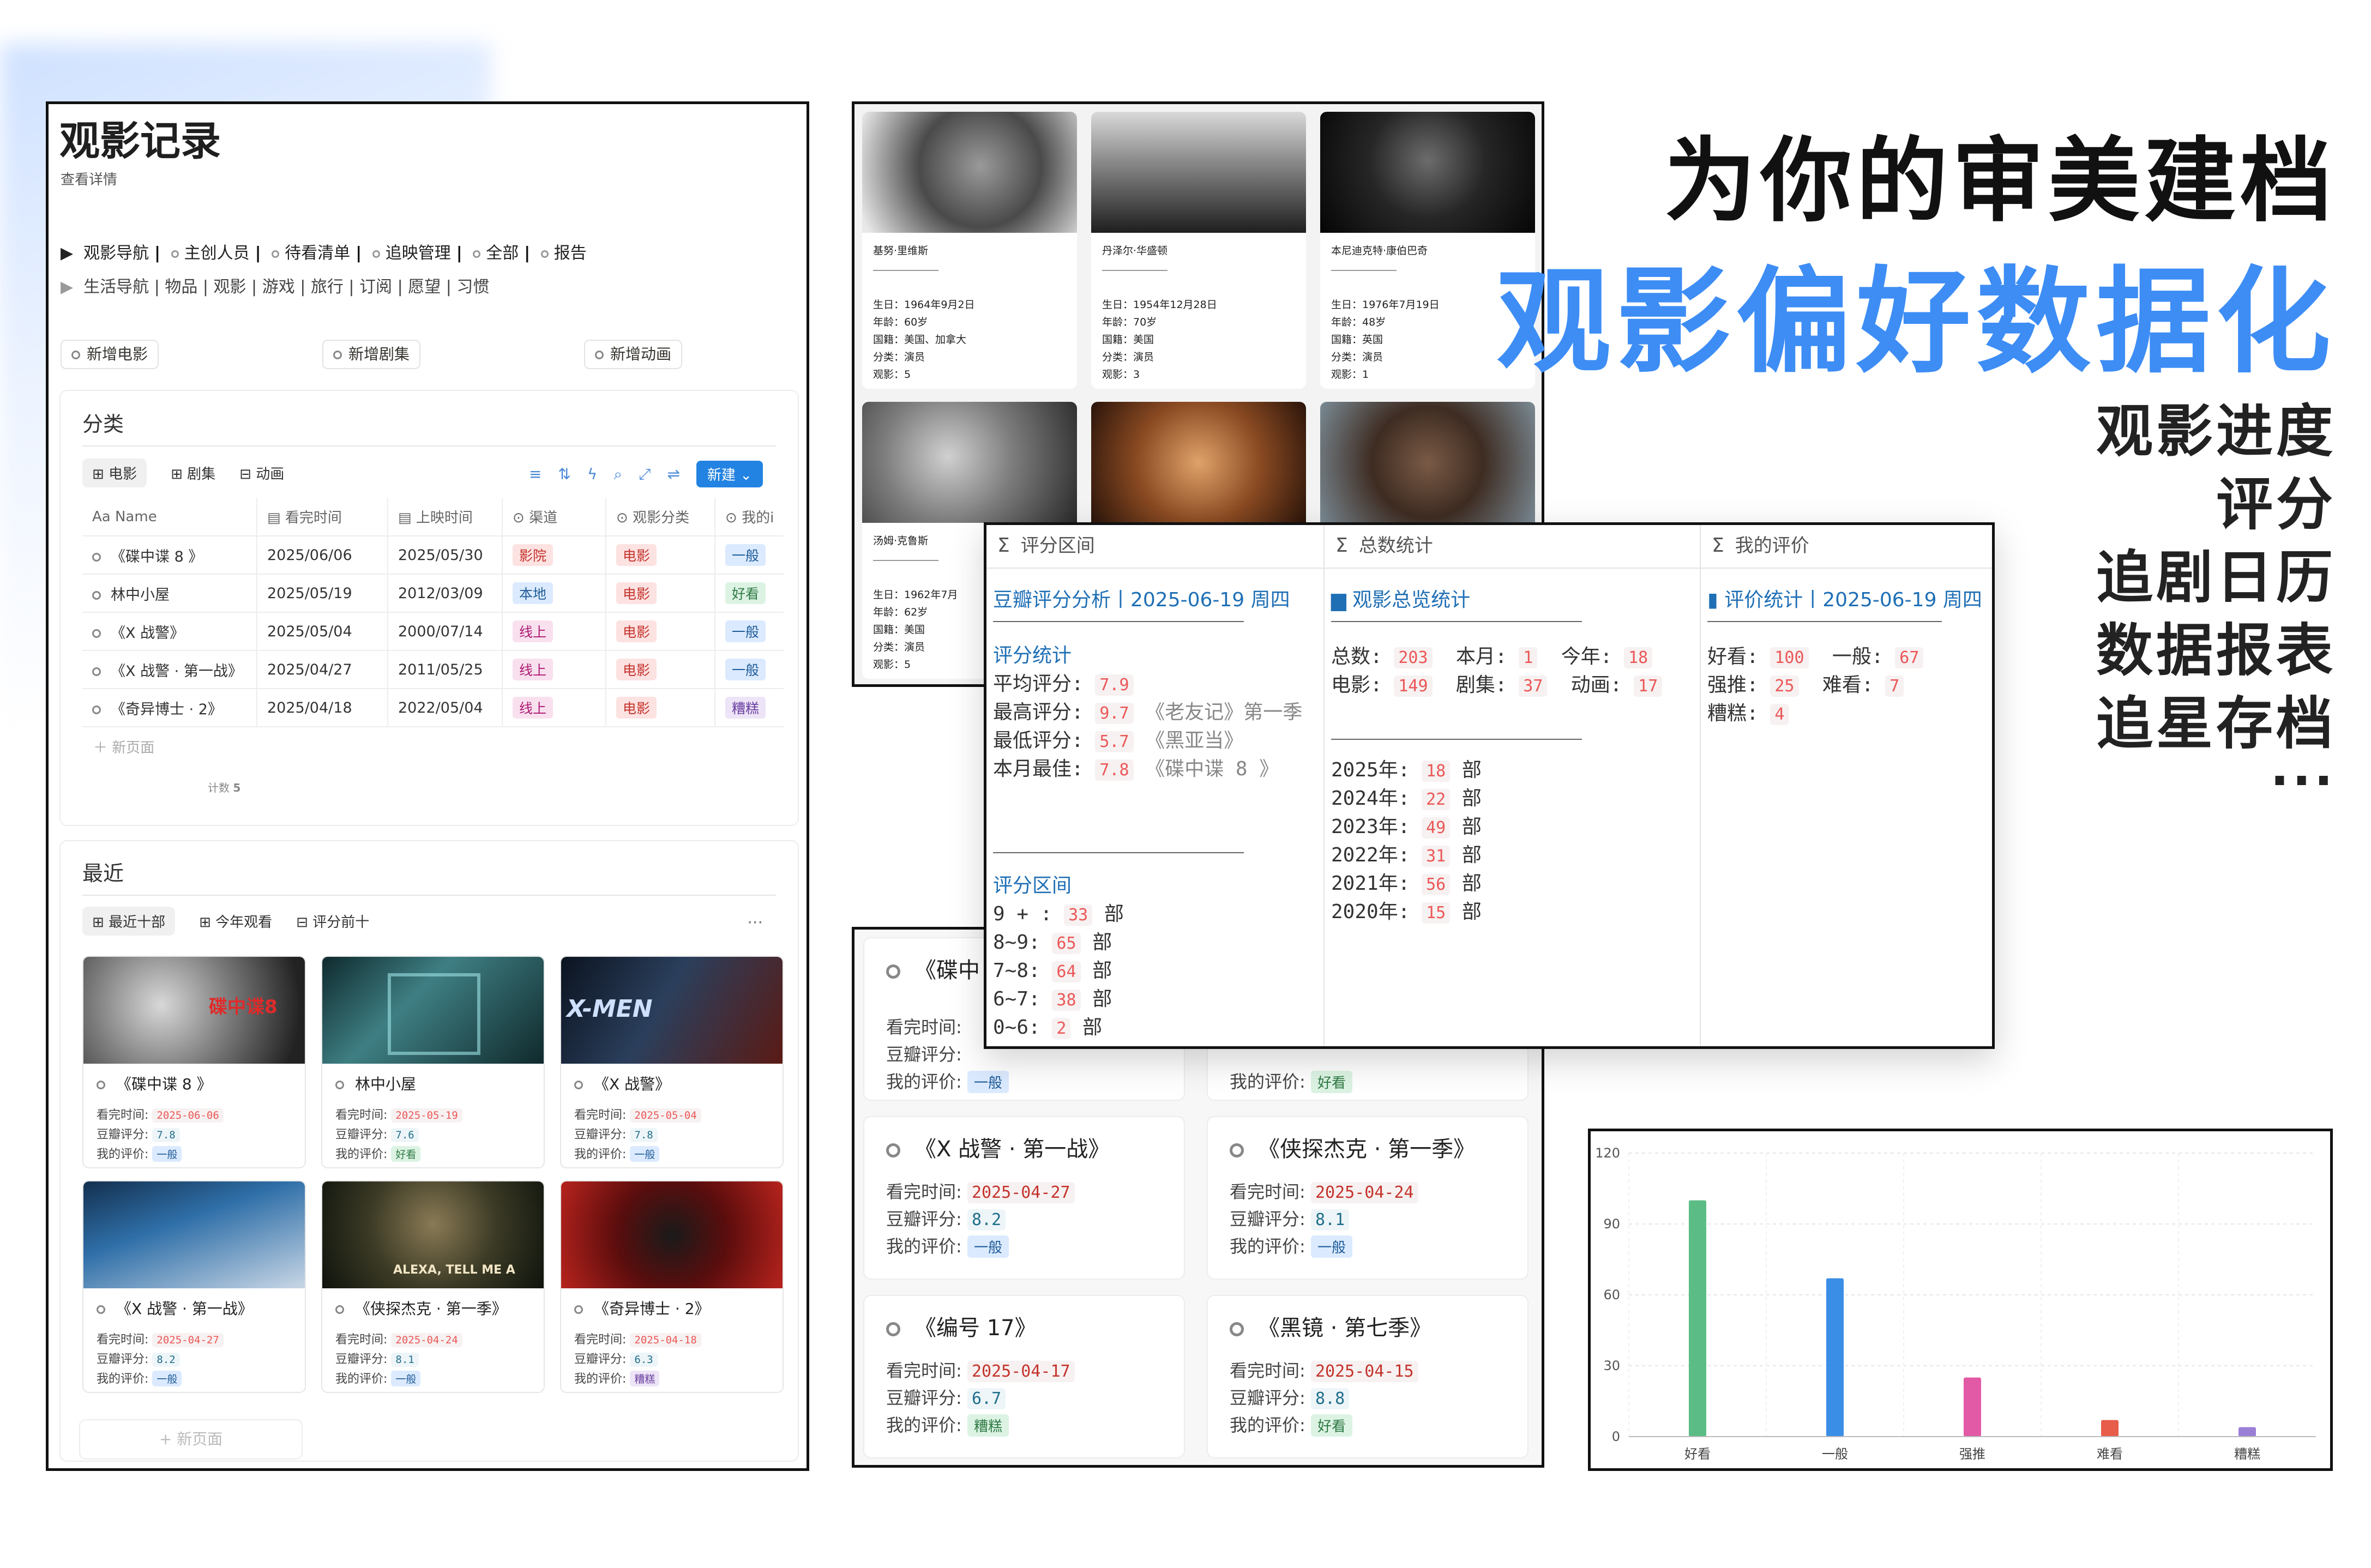 The image size is (2371, 1568). Describe the element at coordinates (103, 873) in the screenshot. I see `section-title: 最近` at that location.